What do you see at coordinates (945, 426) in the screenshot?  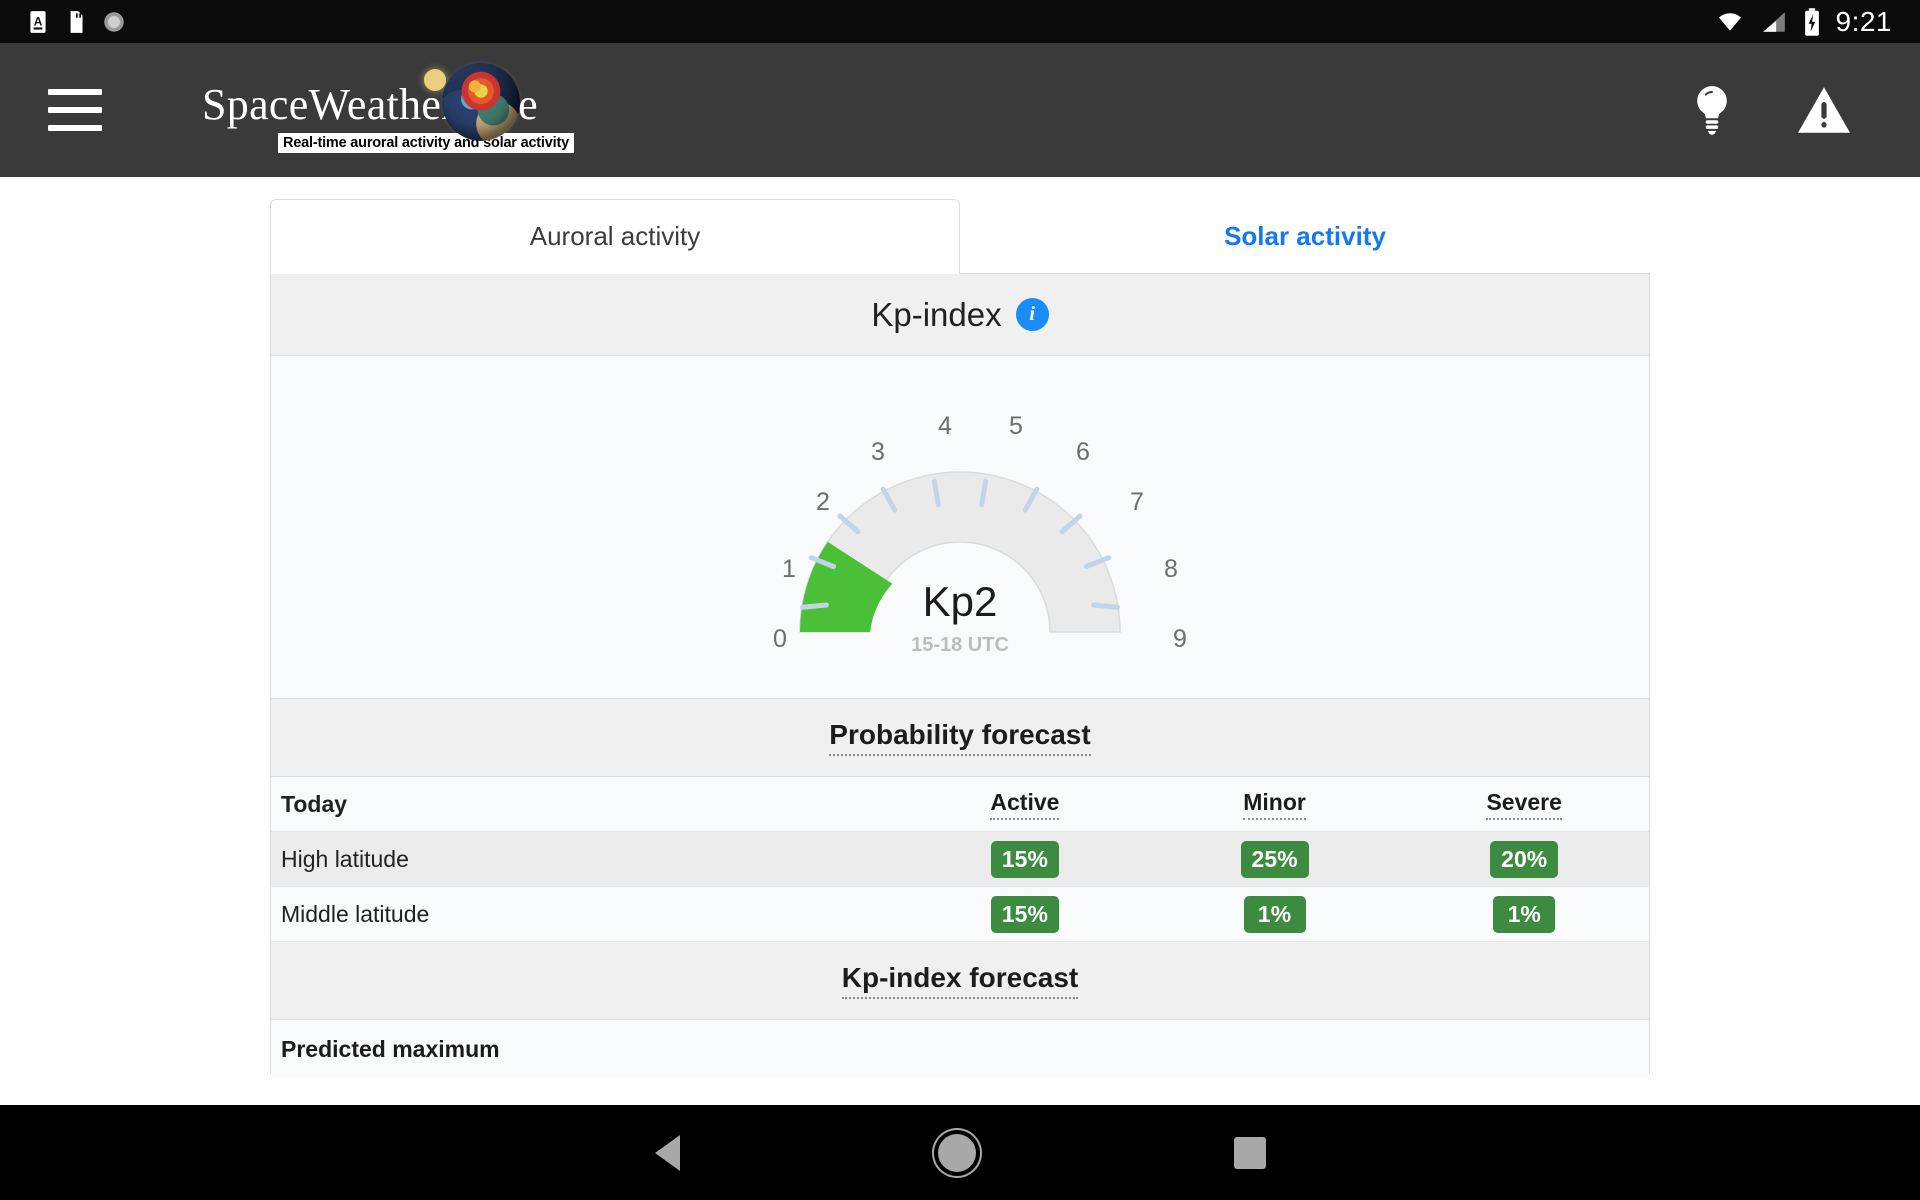 I see `svg-text: 4` at bounding box center [945, 426].